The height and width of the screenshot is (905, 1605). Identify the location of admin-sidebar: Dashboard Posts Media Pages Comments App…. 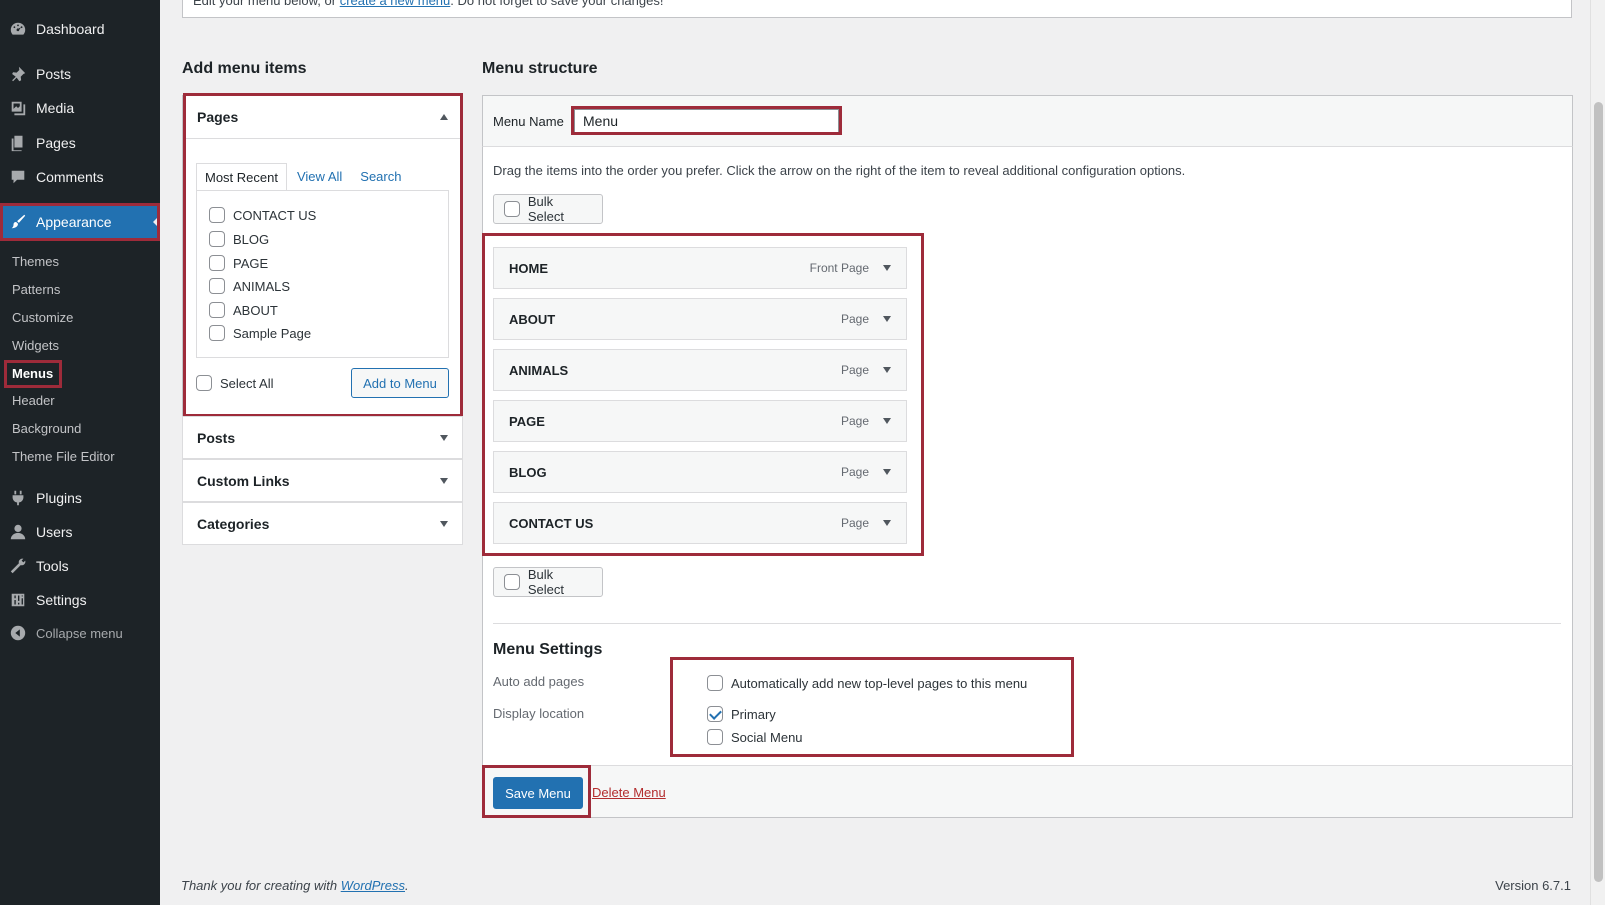
(80, 452).